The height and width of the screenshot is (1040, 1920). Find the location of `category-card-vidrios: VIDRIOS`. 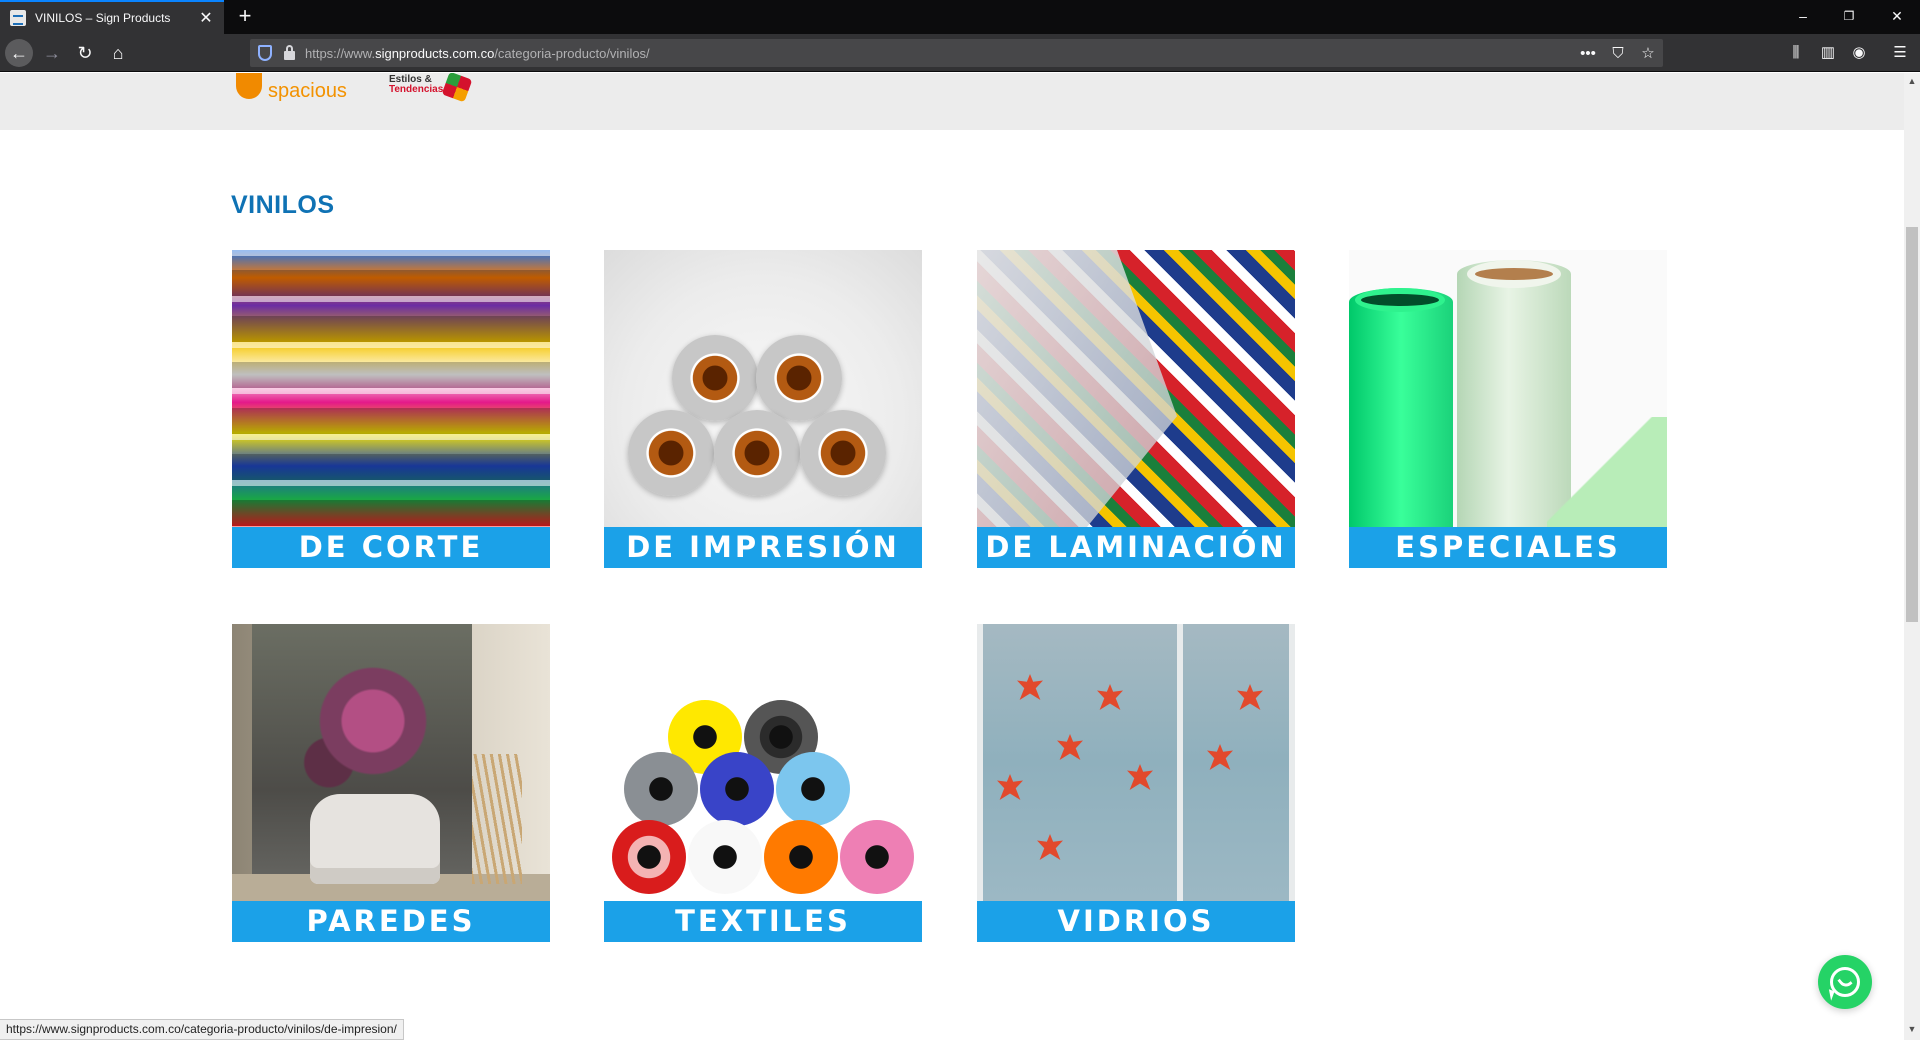

category-card-vidrios: VIDRIOS is located at coordinates (1136, 783).